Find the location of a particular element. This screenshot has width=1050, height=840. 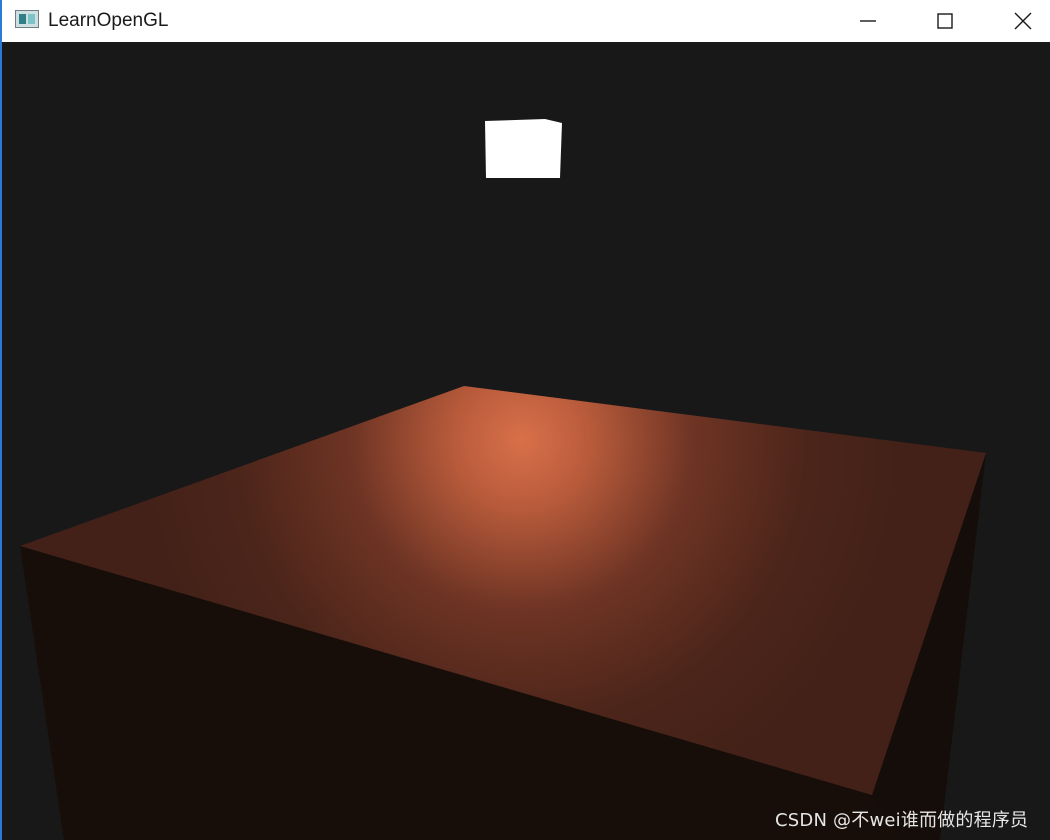

light-source-cube is located at coordinates (523, 148).